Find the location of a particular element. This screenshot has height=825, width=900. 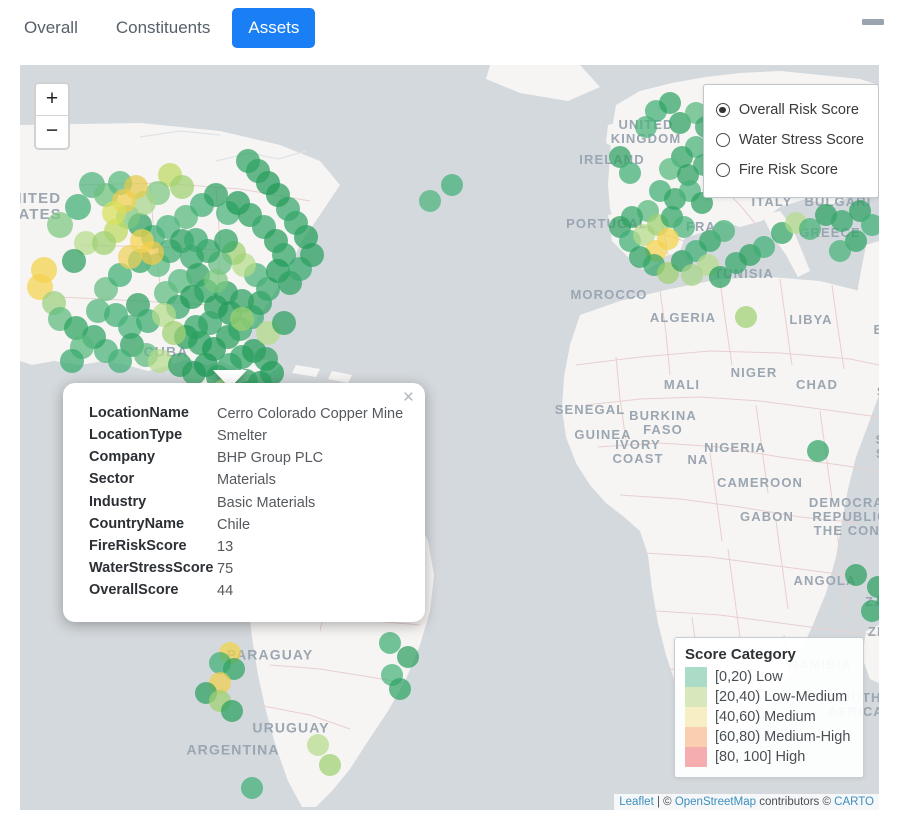

leaflet-link: Leaflet is located at coordinates (636, 802).